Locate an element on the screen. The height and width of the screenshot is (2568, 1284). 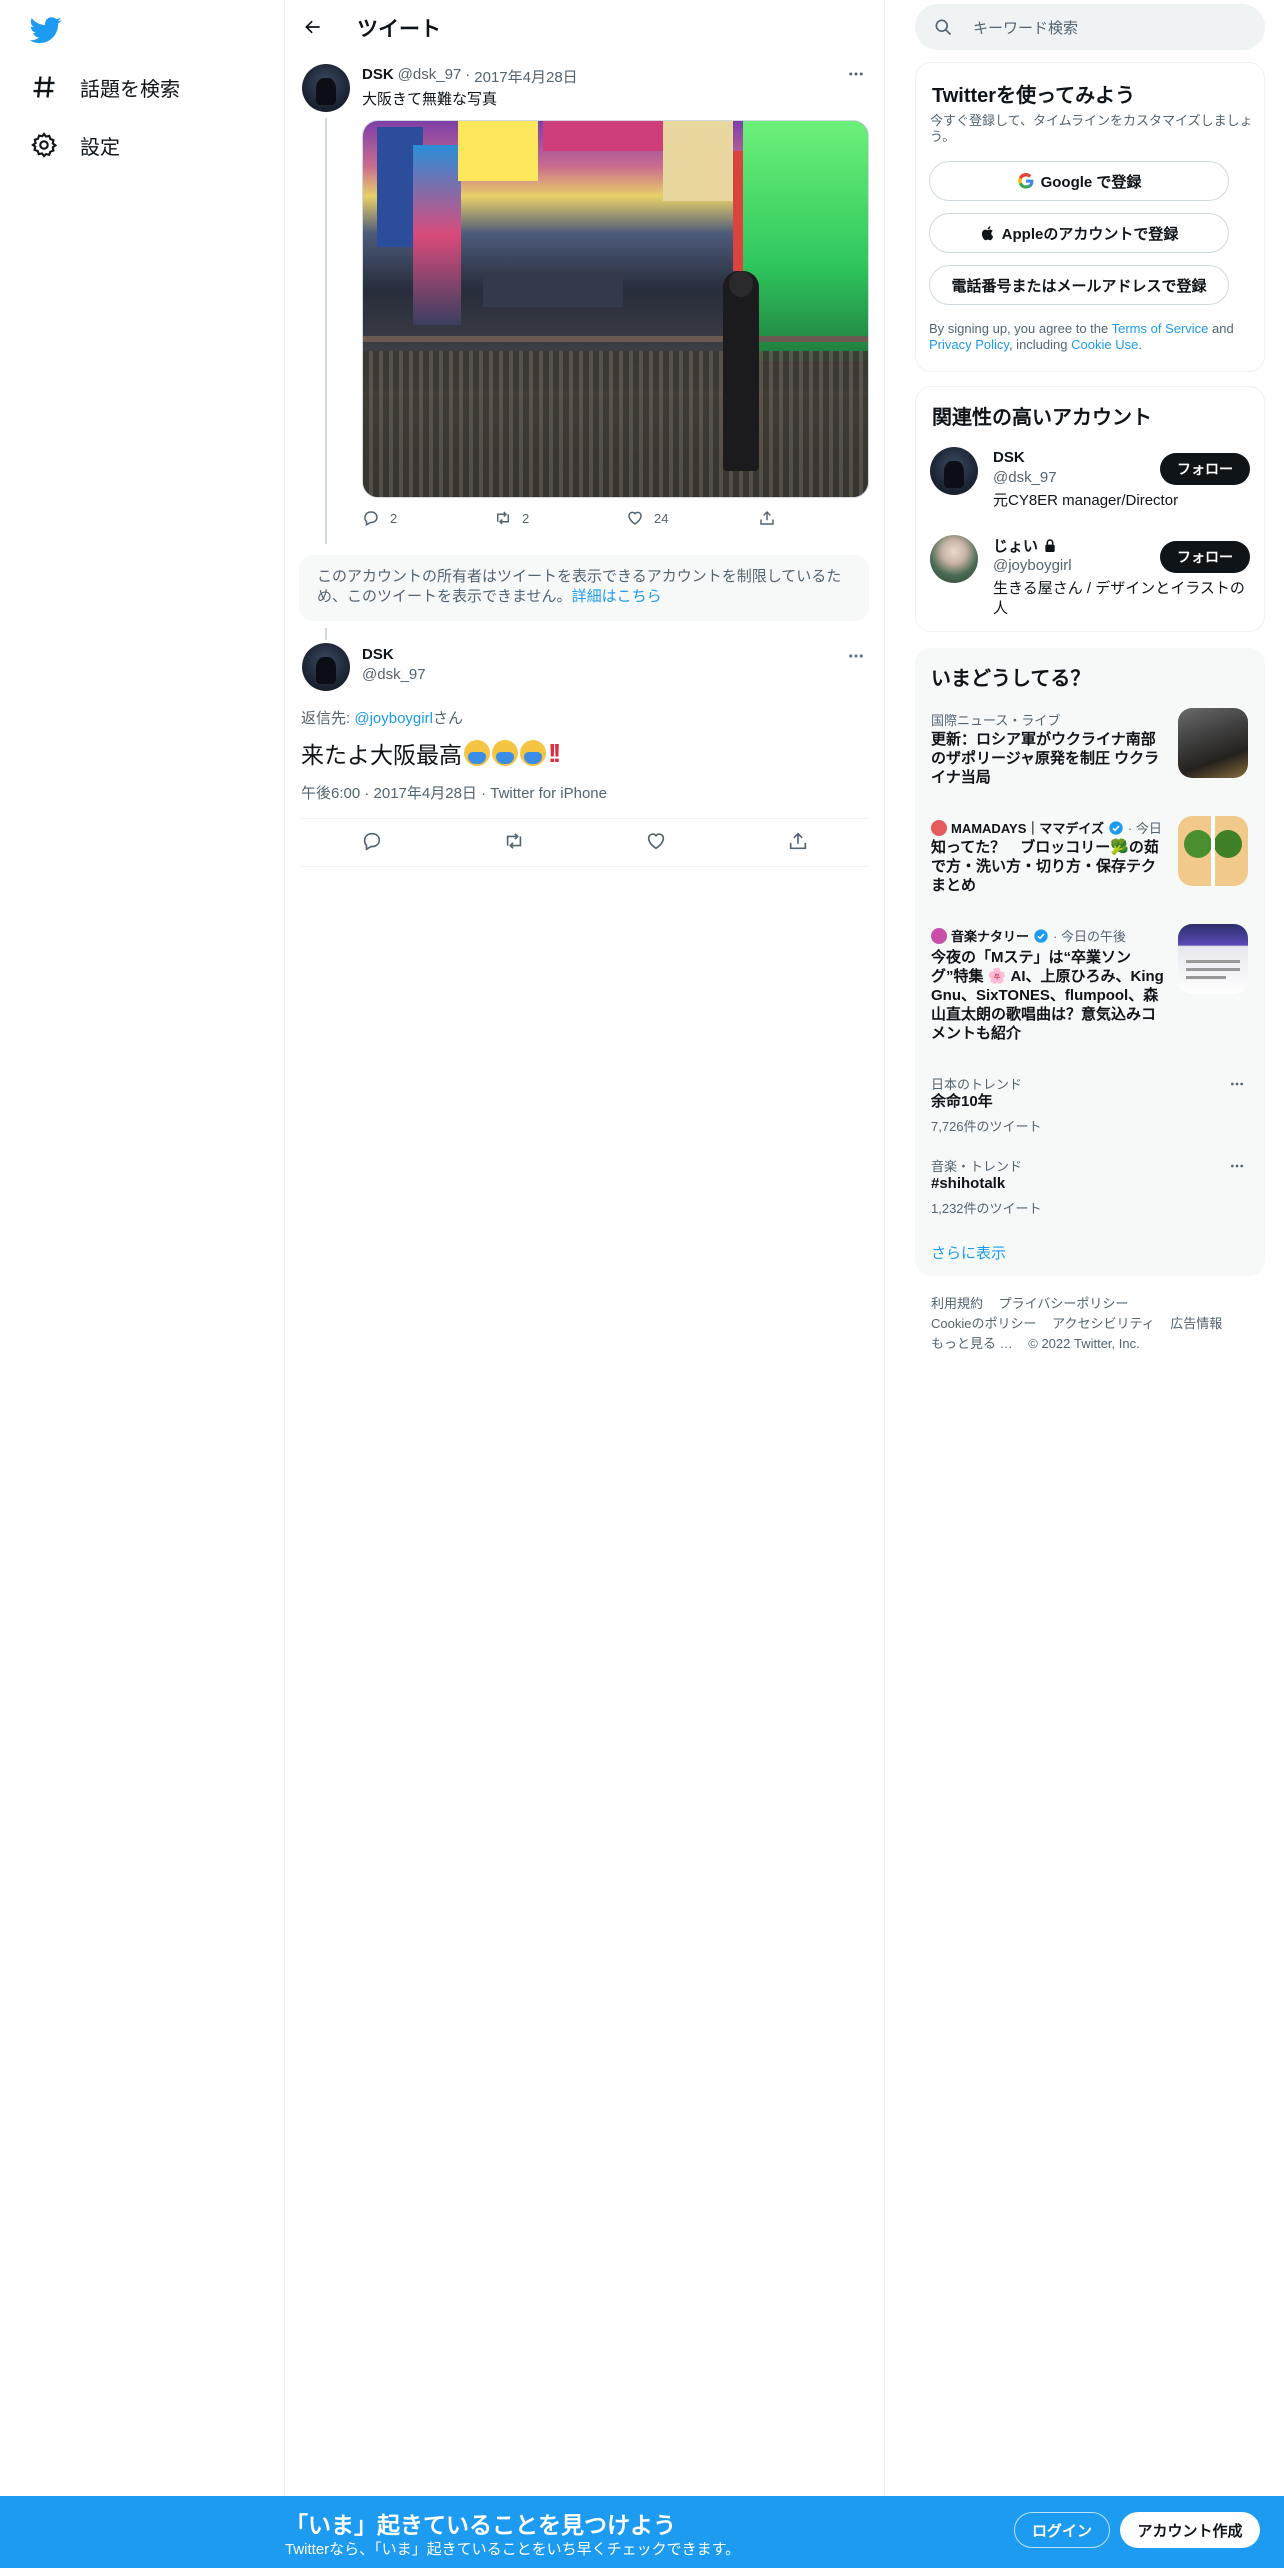
divider is located at coordinates (585, 818).